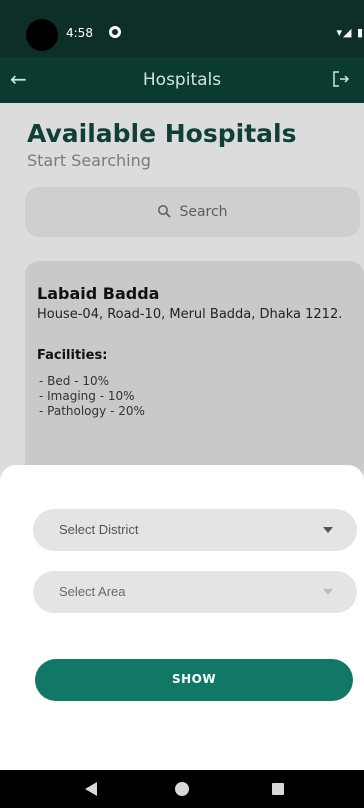 The width and height of the screenshot is (364, 808). Describe the element at coordinates (182, 28) in the screenshot. I see `status-bar: 4:58 ▾◢ ▮` at that location.